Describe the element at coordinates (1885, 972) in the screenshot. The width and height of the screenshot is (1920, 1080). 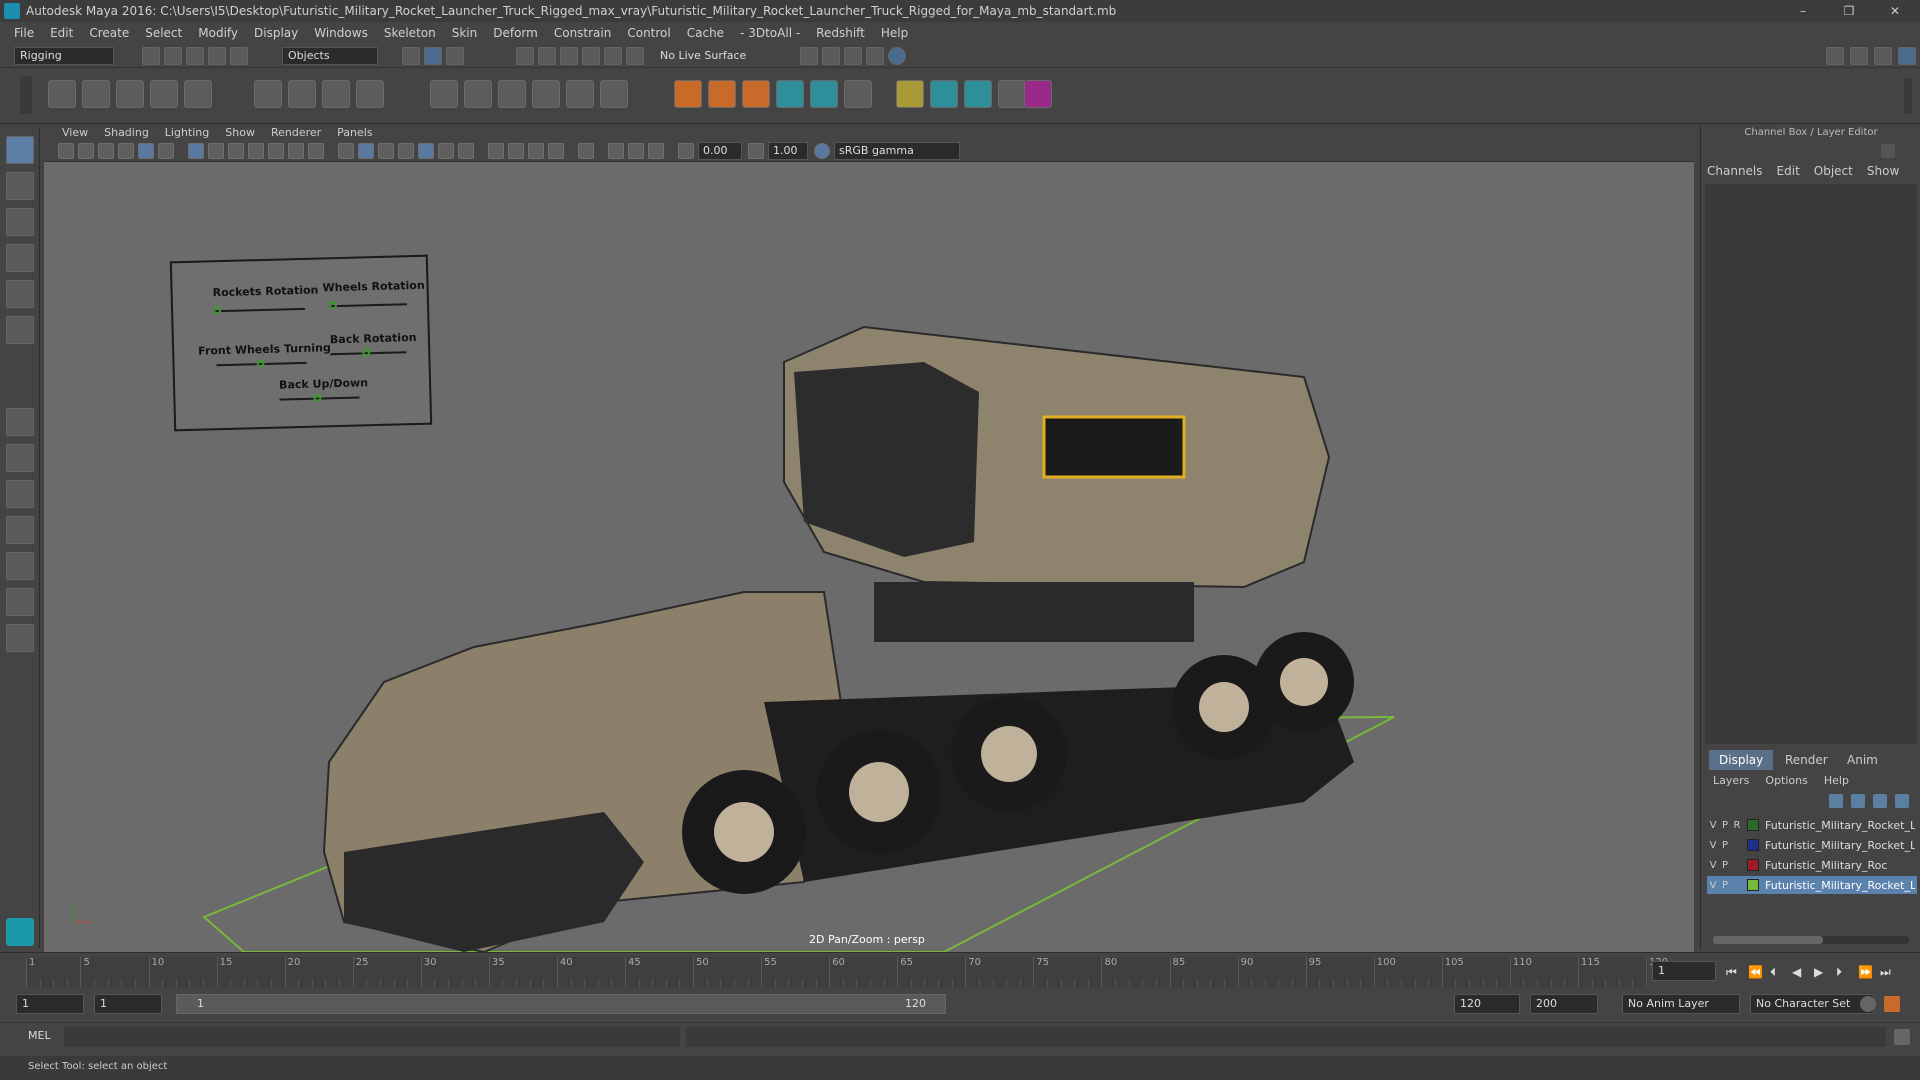
I see `go-to-end-icon: ⏭` at that location.